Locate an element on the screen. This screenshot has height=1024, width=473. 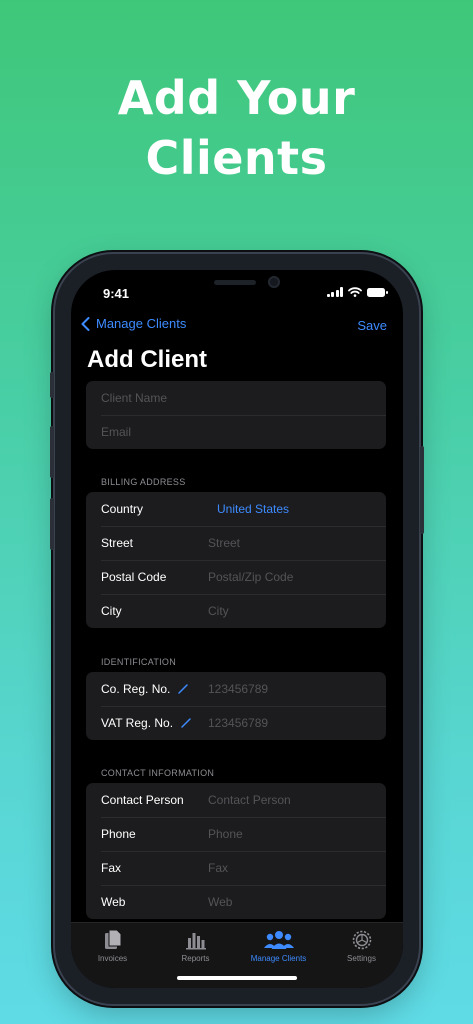
status-icons is located at coordinates (357, 292).